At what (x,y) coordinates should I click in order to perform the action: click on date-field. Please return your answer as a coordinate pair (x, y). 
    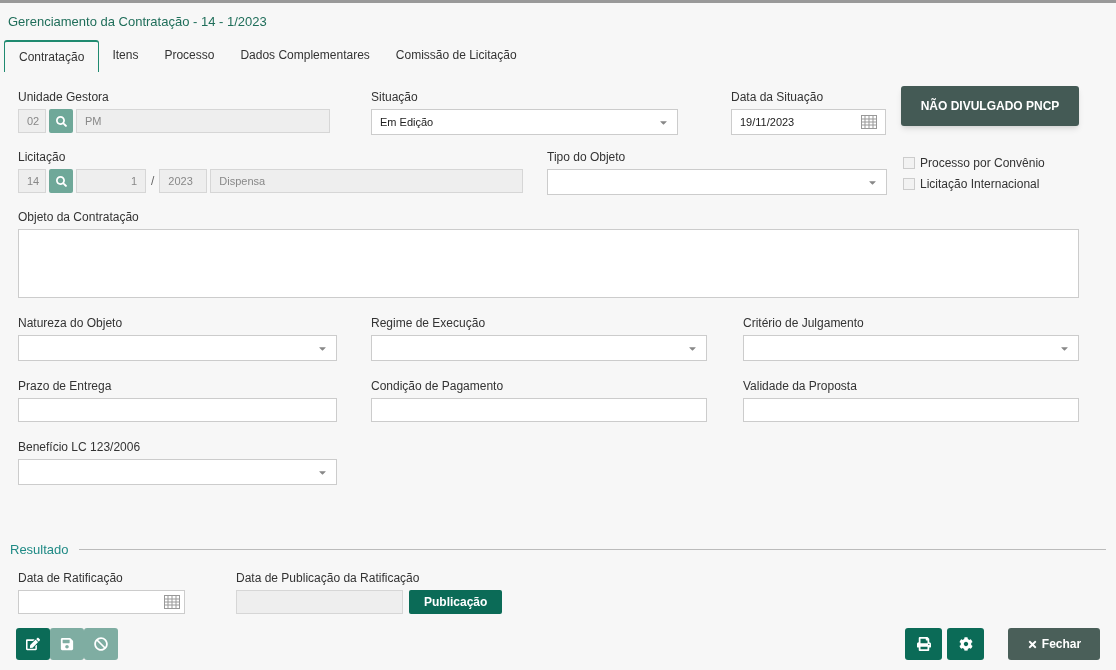
    Looking at the image, I should click on (101, 602).